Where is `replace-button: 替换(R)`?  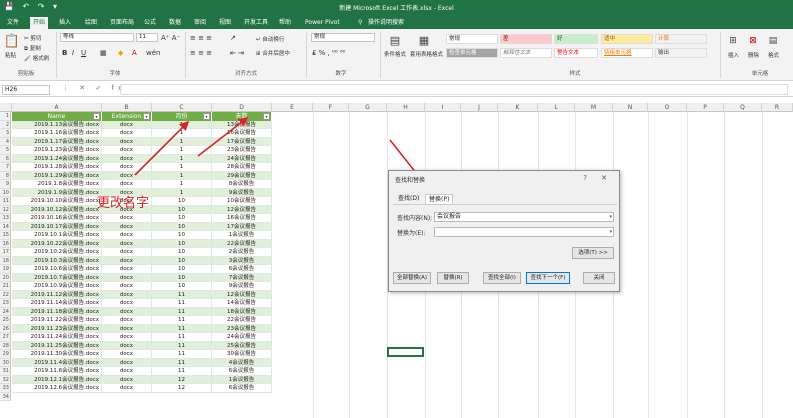
replace-button: 替换(R) is located at coordinates (453, 278).